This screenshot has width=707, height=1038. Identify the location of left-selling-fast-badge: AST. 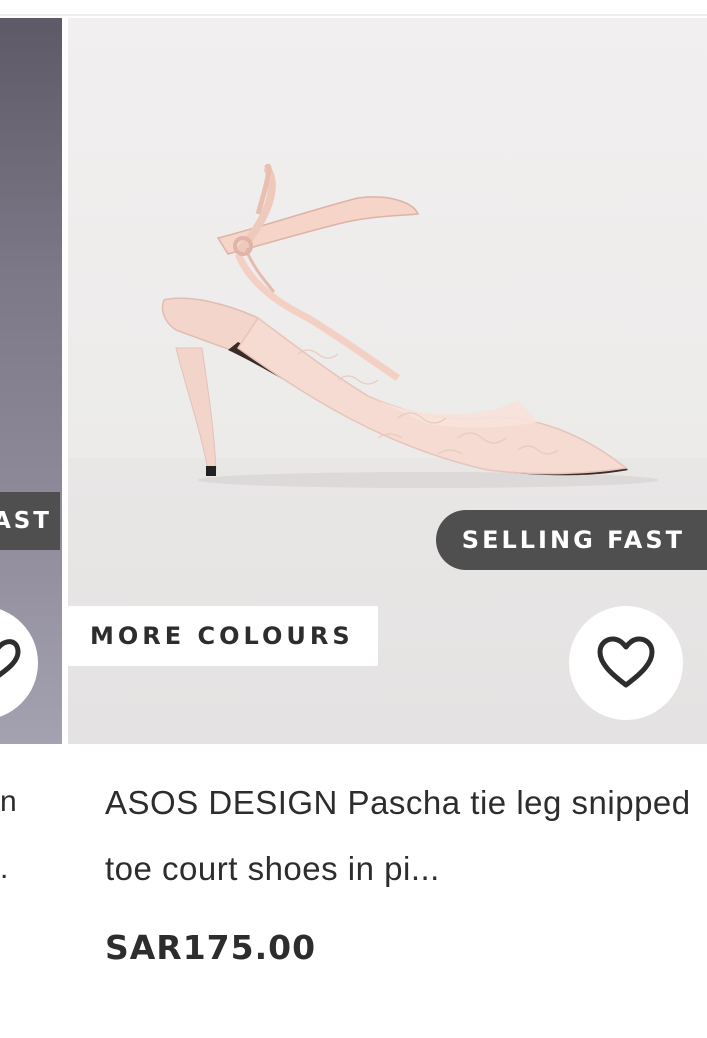
(30, 521).